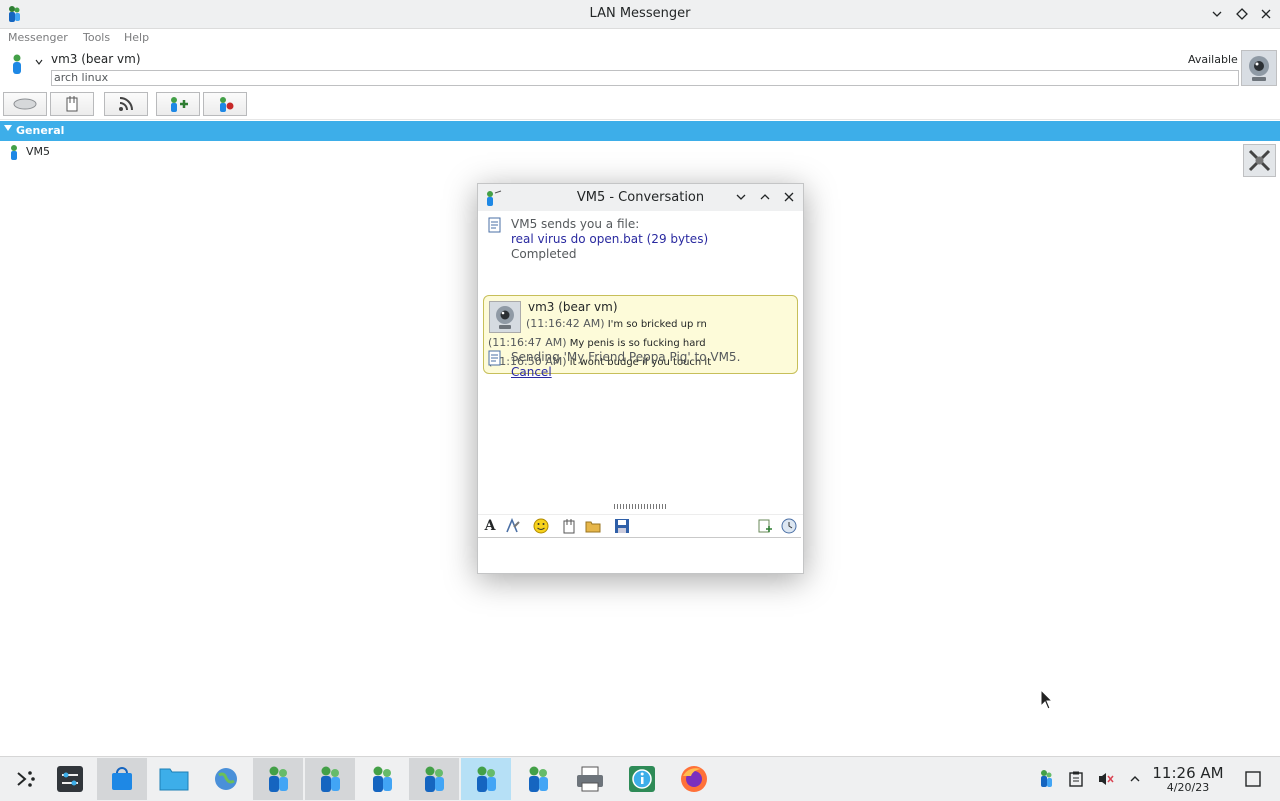  I want to click on close-button, so click(1266, 14).